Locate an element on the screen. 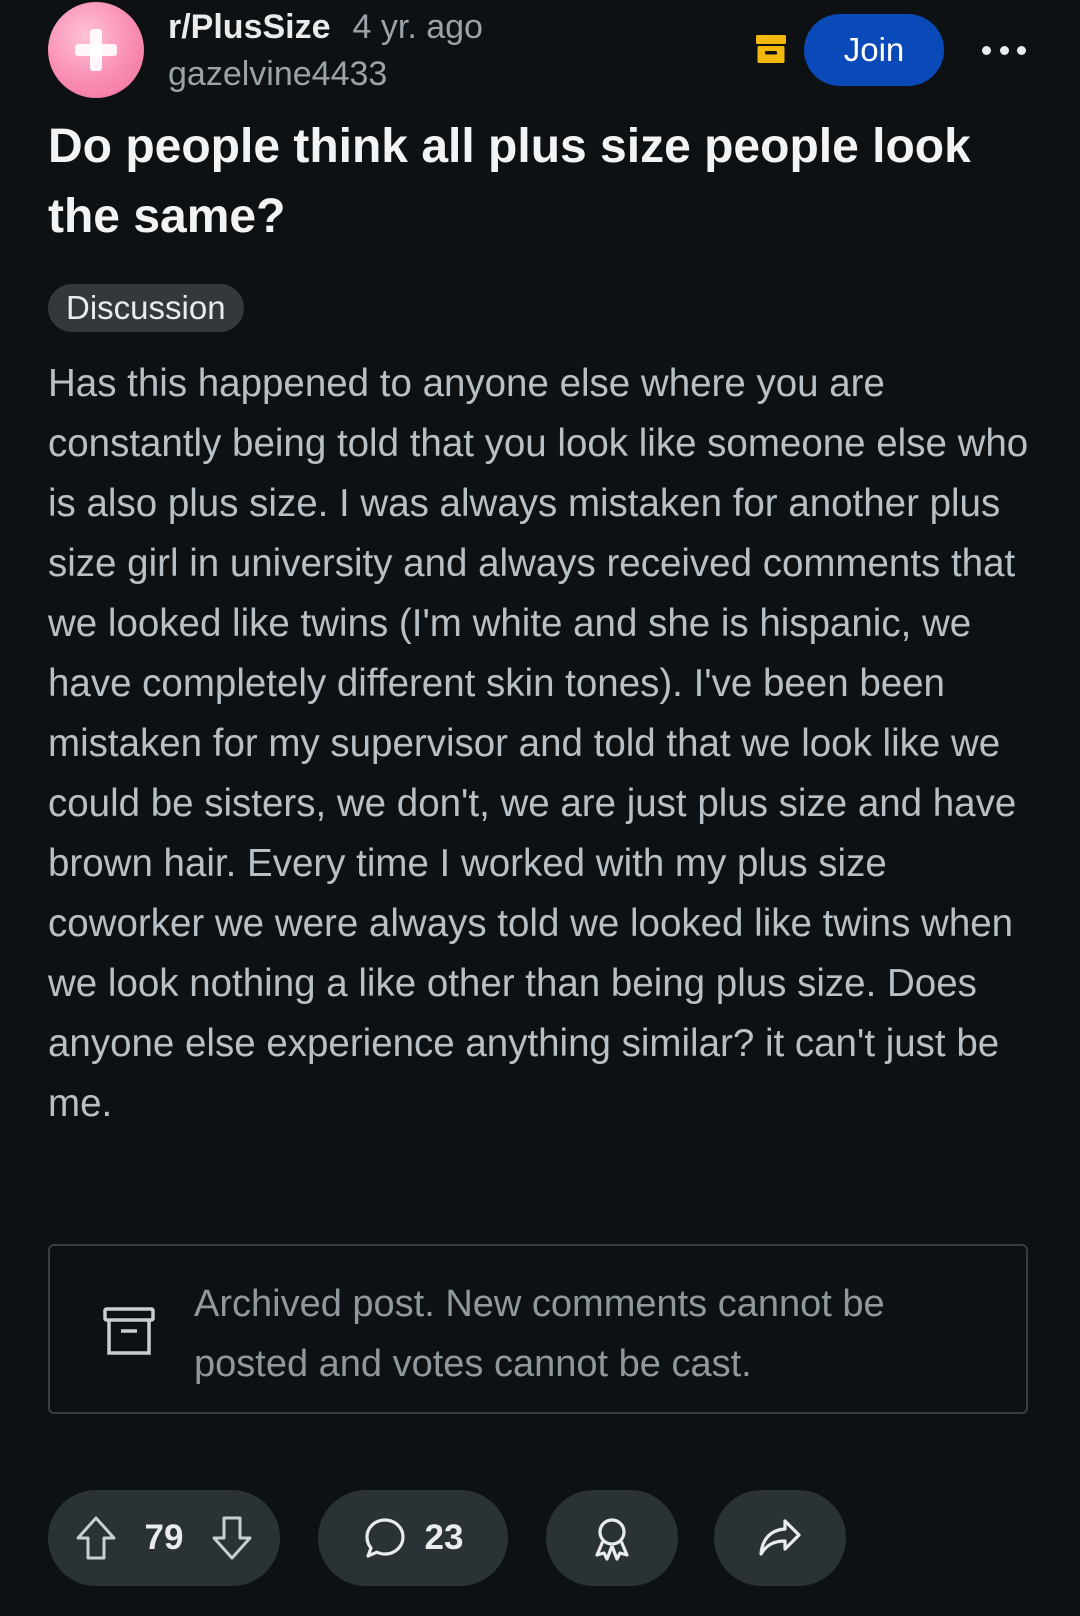 The width and height of the screenshot is (1080, 1616). post-meta: r/PlusSize 4 yr. ago gazelvine4433 is located at coordinates (325, 51).